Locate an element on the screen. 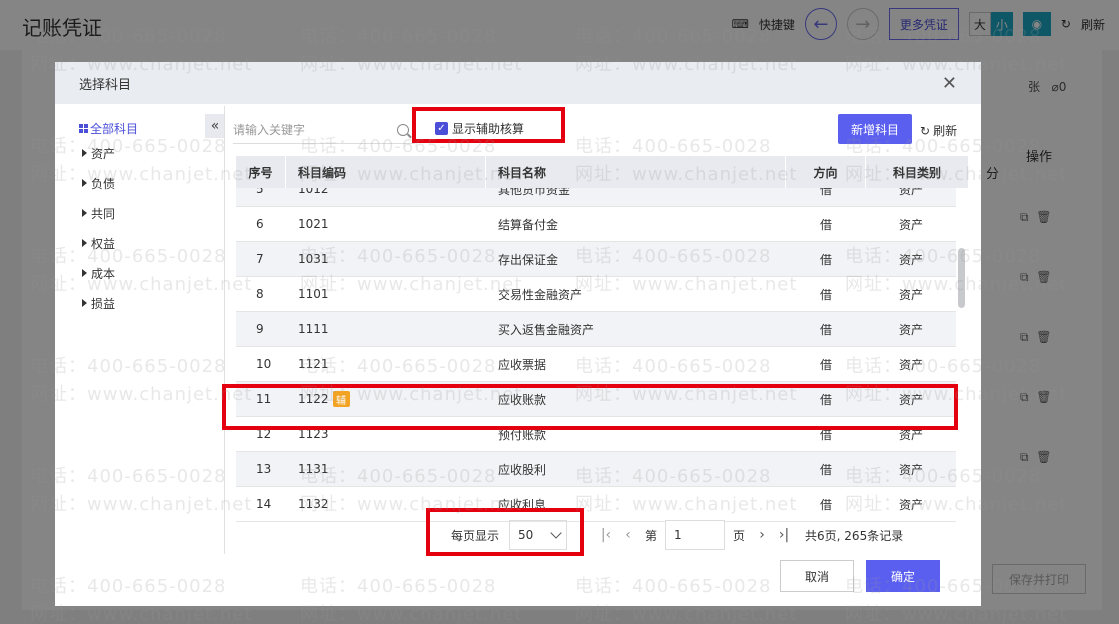 The height and width of the screenshot is (624, 1119). table-row: 6 1021 结算备付金 借 资产 is located at coordinates (596, 224).